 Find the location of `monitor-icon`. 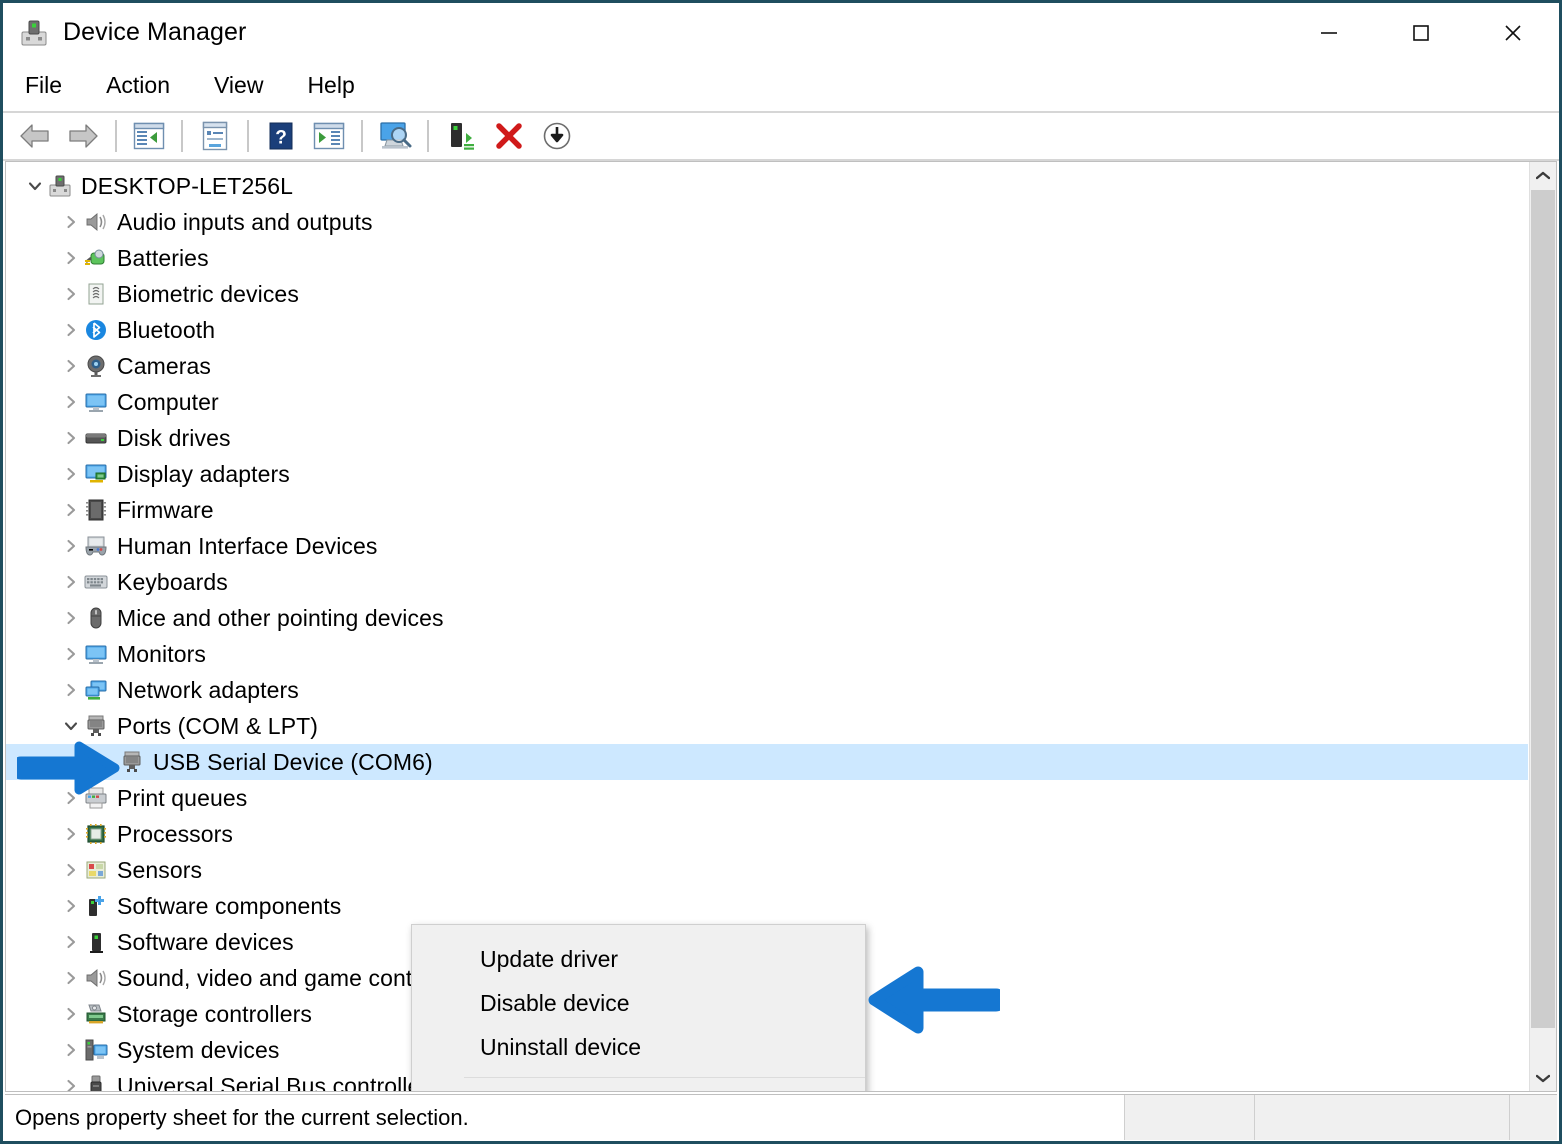

monitor-icon is located at coordinates (96, 402).